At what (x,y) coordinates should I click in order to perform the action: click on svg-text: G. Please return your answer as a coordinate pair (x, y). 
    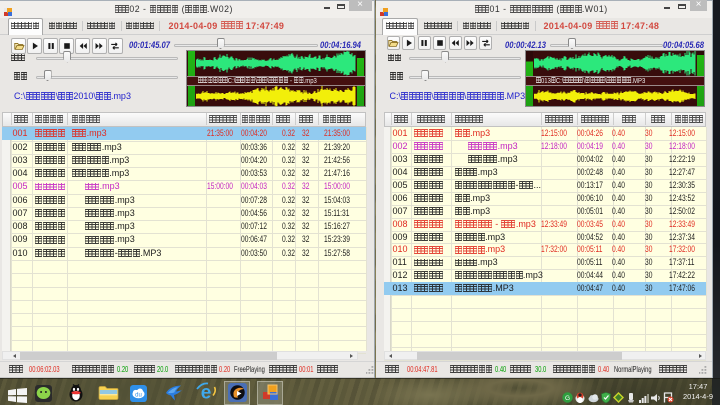
    Looking at the image, I should click on (567, 398).